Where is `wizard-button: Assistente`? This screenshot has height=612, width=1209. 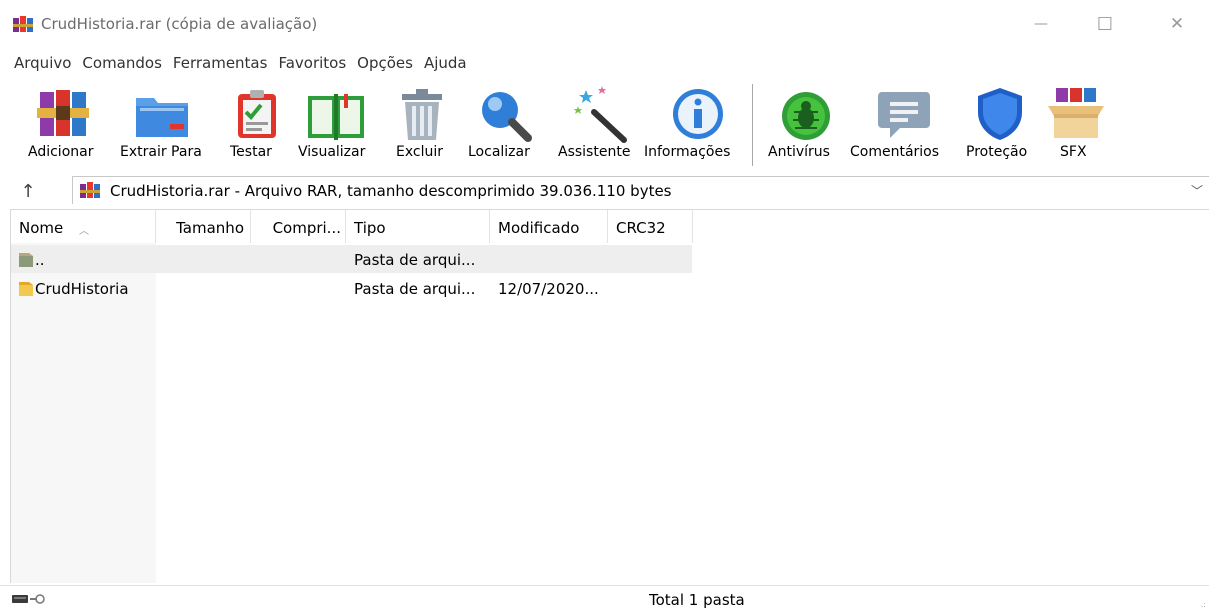
wizard-button: Assistente is located at coordinates (594, 126).